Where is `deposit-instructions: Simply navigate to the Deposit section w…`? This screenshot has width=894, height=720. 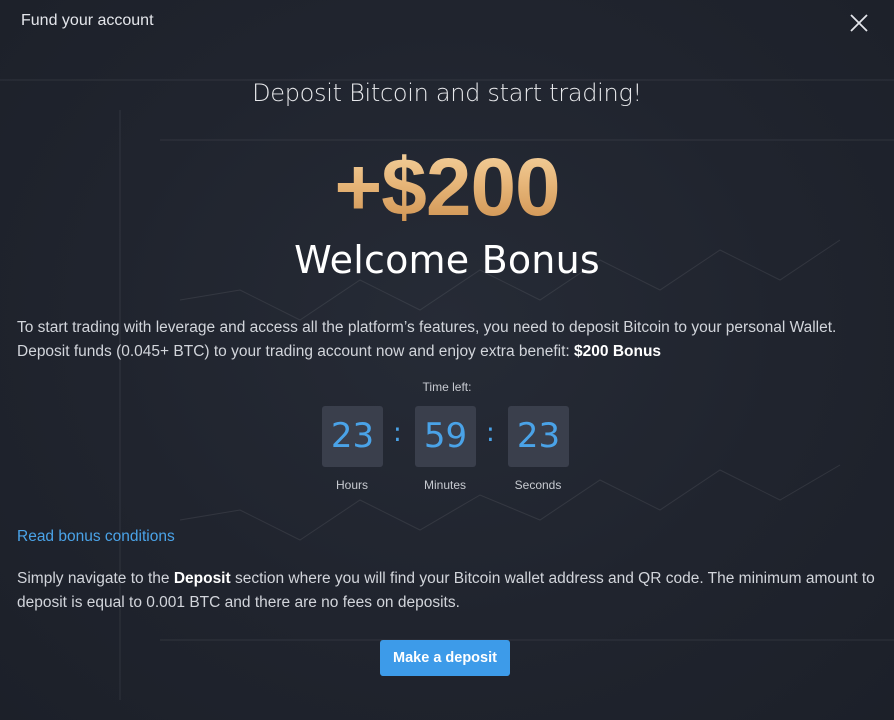 deposit-instructions: Simply navigate to the Deposit section w… is located at coordinates (447, 591).